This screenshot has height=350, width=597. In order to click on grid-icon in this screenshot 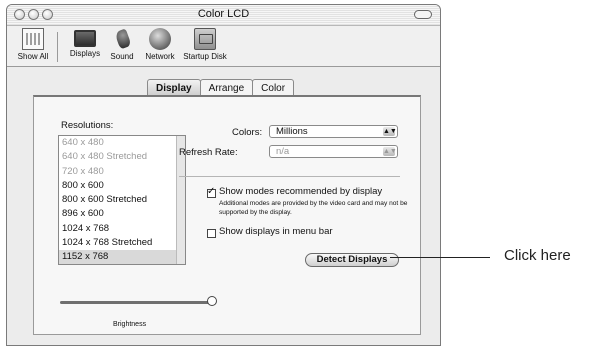, I will do `click(33, 39)`.